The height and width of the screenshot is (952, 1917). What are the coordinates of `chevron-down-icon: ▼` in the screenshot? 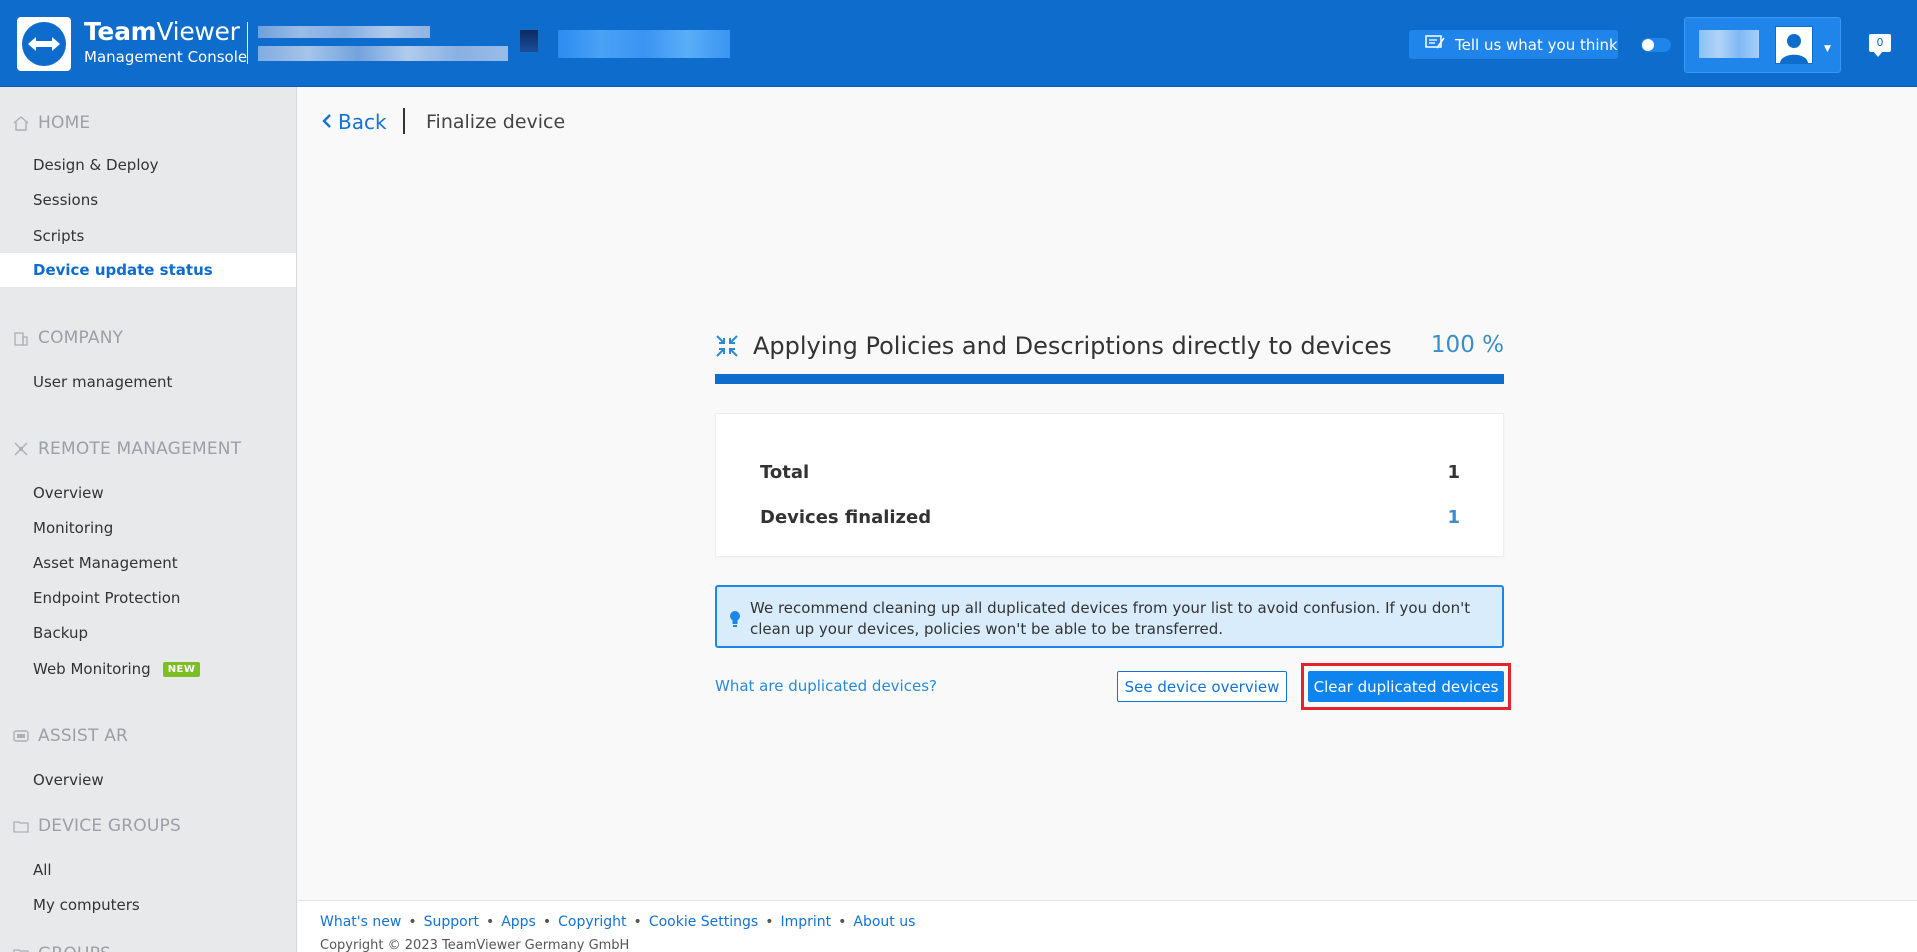 It's located at (1827, 49).